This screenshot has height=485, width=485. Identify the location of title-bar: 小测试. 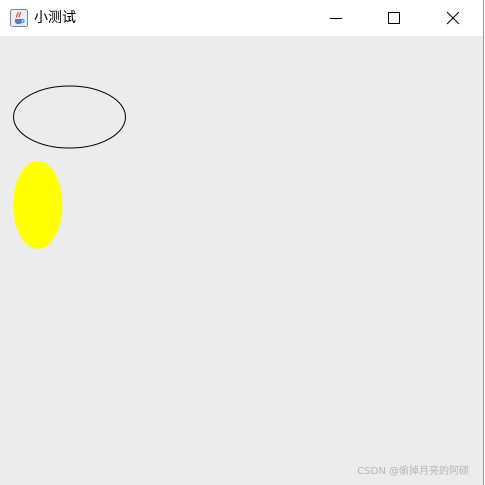
(241, 18).